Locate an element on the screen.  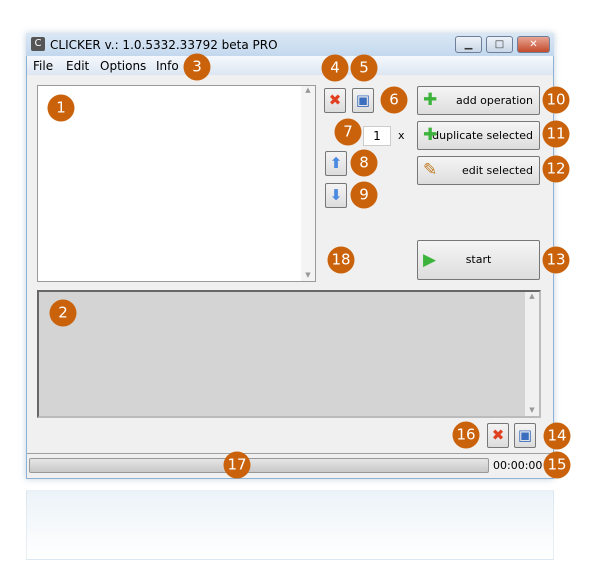
status-divider is located at coordinates (290, 453).